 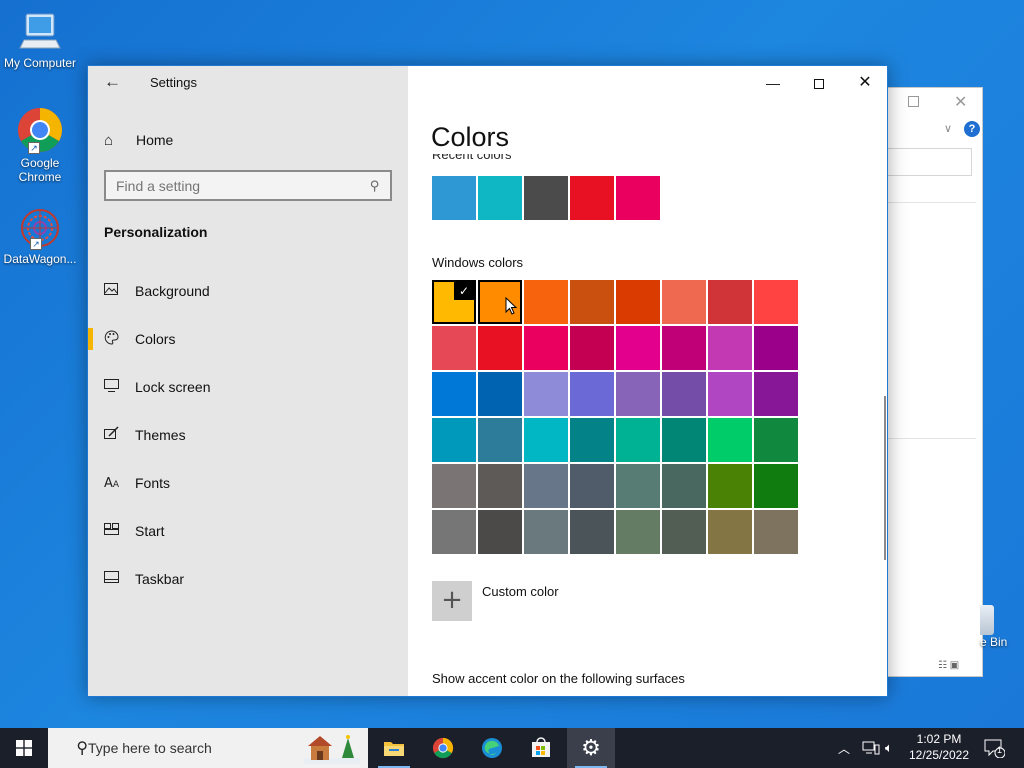 What do you see at coordinates (492, 748) in the screenshot?
I see `taskbar-edge` at bounding box center [492, 748].